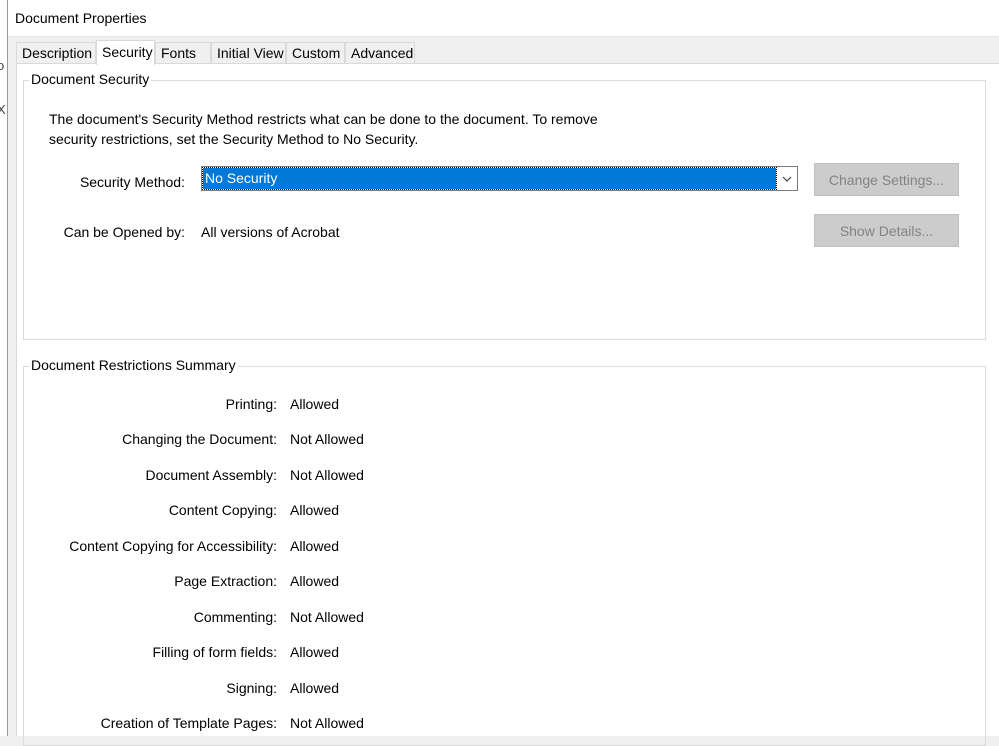  I want to click on title-bar: Document Properties, so click(499, 18).